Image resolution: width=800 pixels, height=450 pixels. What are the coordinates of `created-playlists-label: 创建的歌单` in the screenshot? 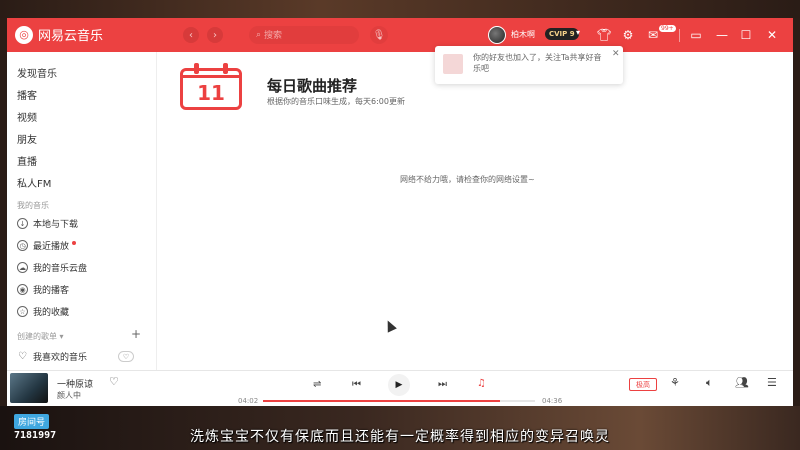 It's located at (37, 336).